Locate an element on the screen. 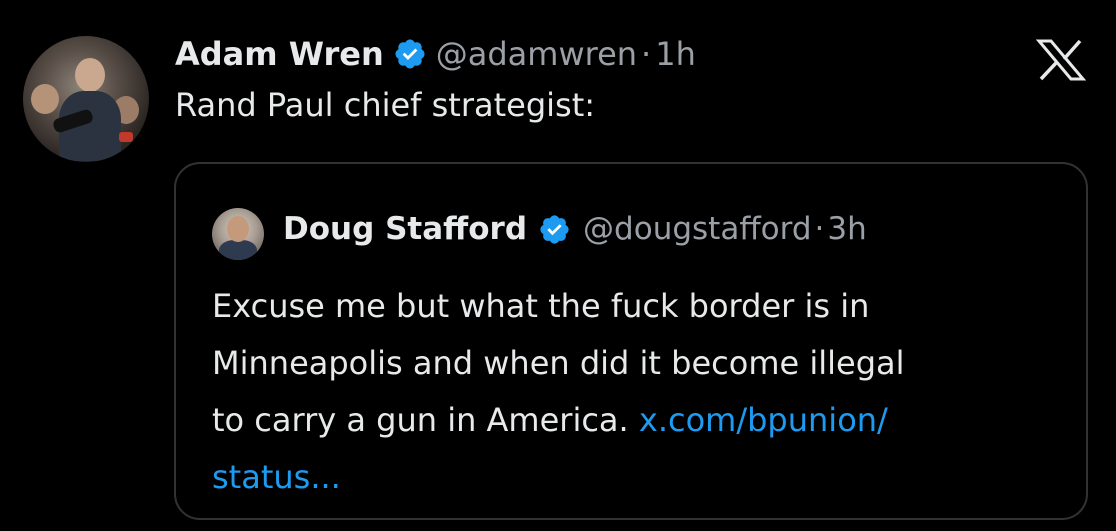 Image resolution: width=1116 pixels, height=531 pixels. quoted-timestamp: 3h is located at coordinates (846, 229).